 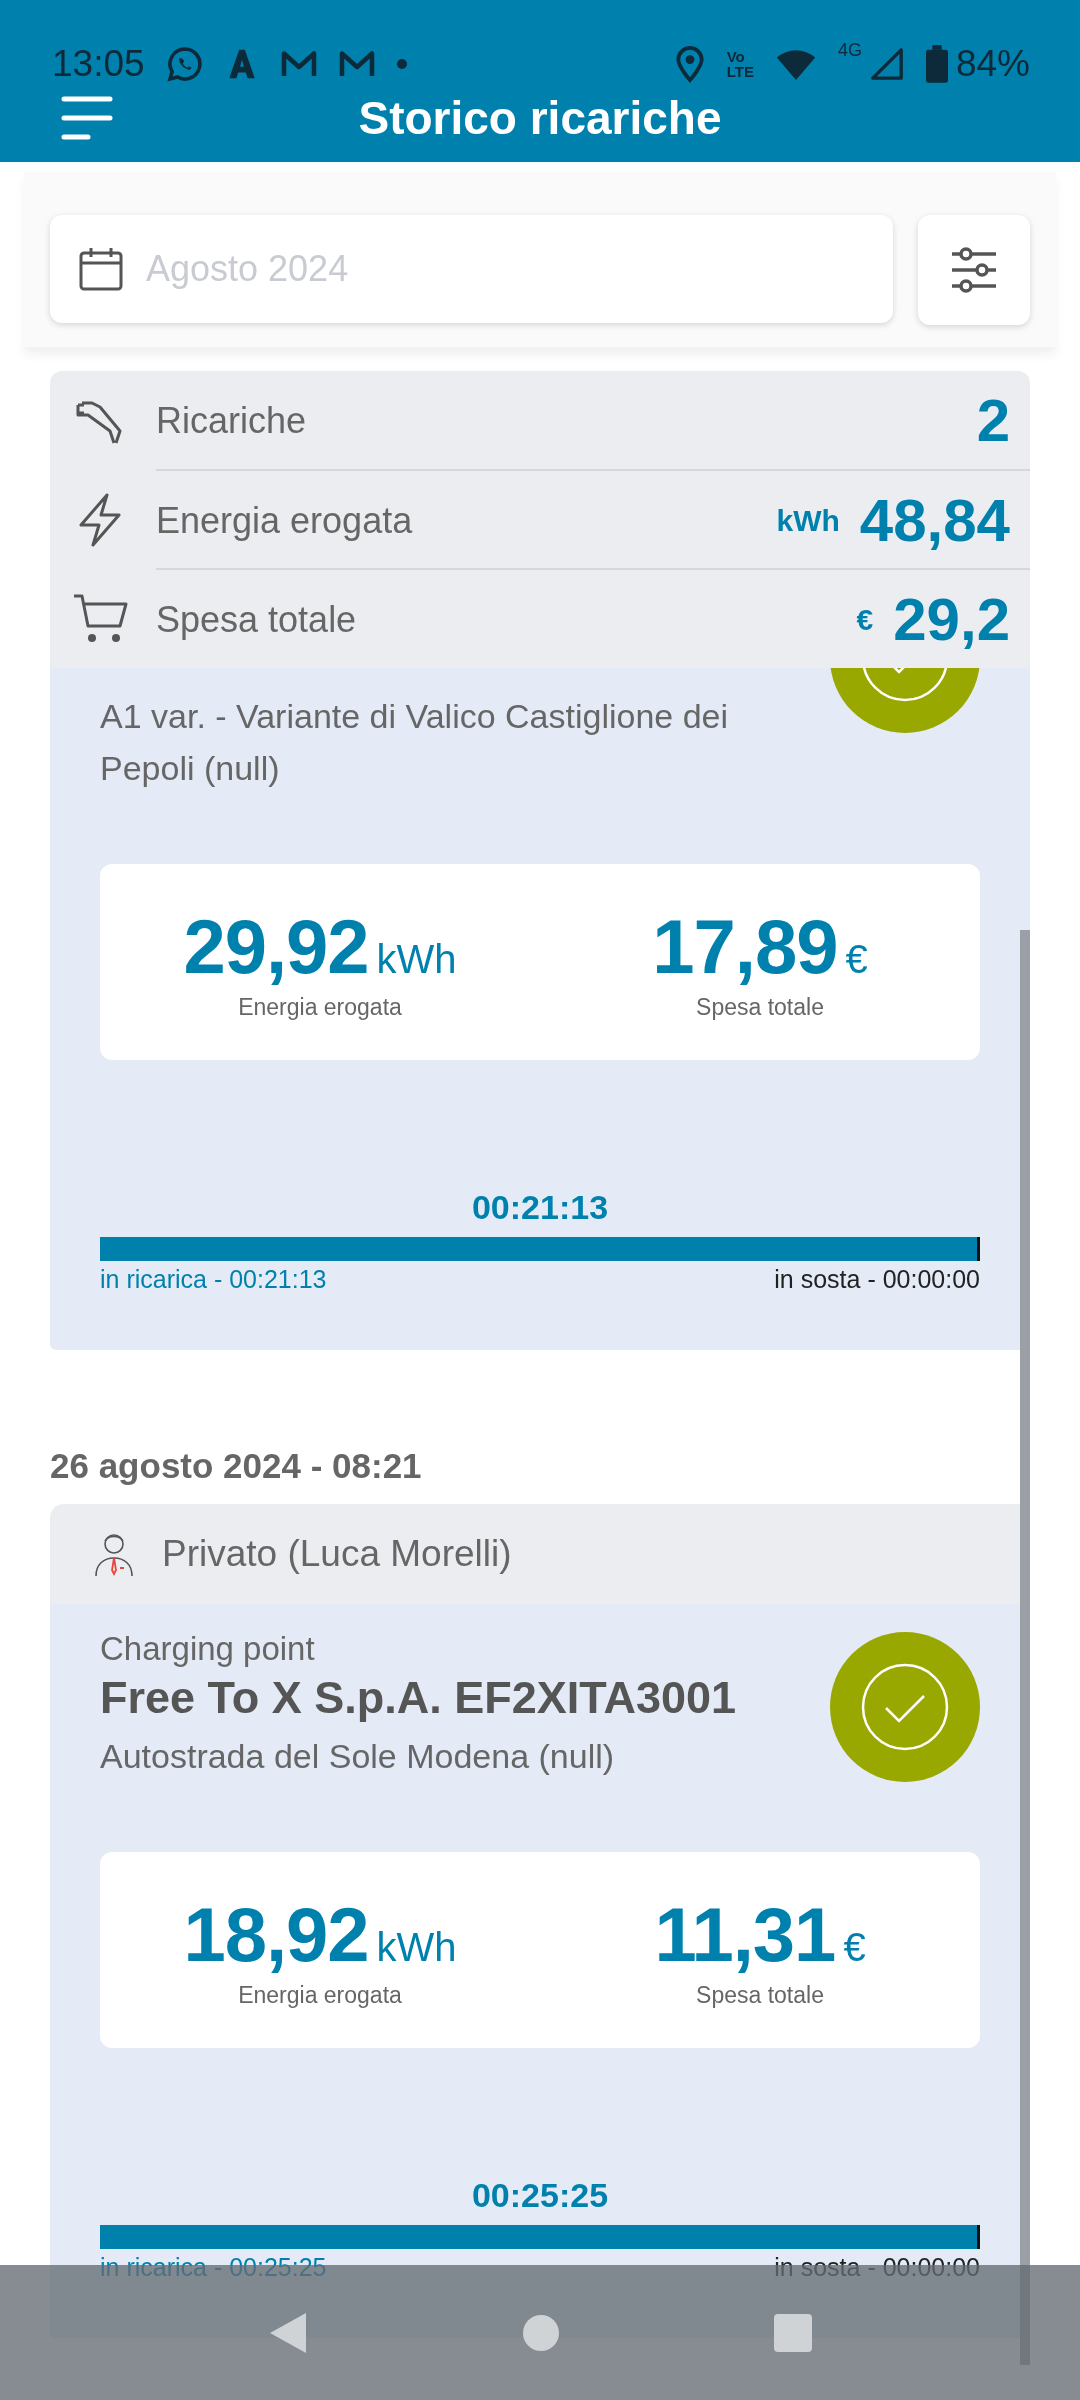 What do you see at coordinates (285, 520) in the screenshot?
I see `summary-label: Energia erogata` at bounding box center [285, 520].